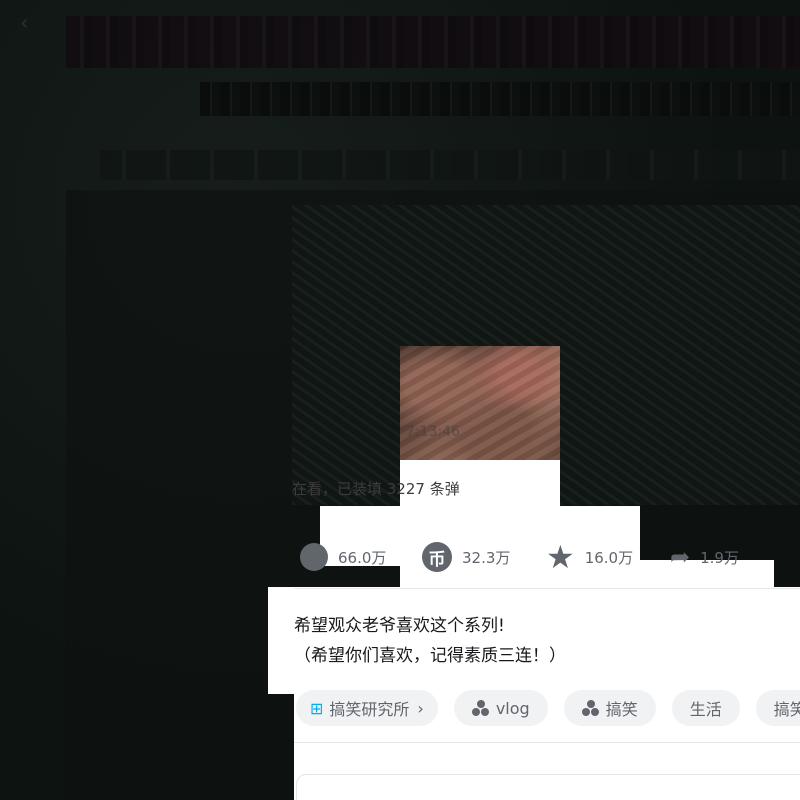 Image resolution: width=800 pixels, height=800 pixels. I want to click on share-button: ➦ 1.9万, so click(704, 557).